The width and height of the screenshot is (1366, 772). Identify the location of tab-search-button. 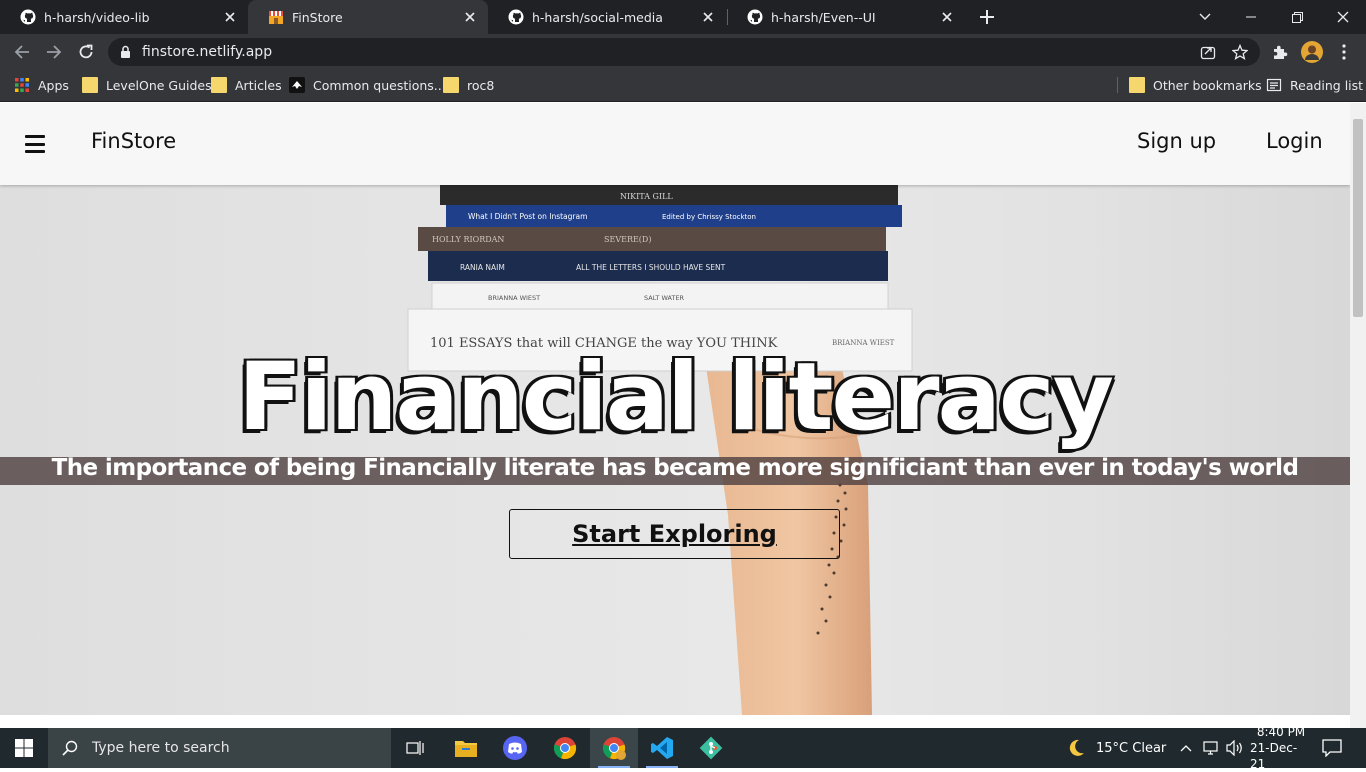
(1205, 17).